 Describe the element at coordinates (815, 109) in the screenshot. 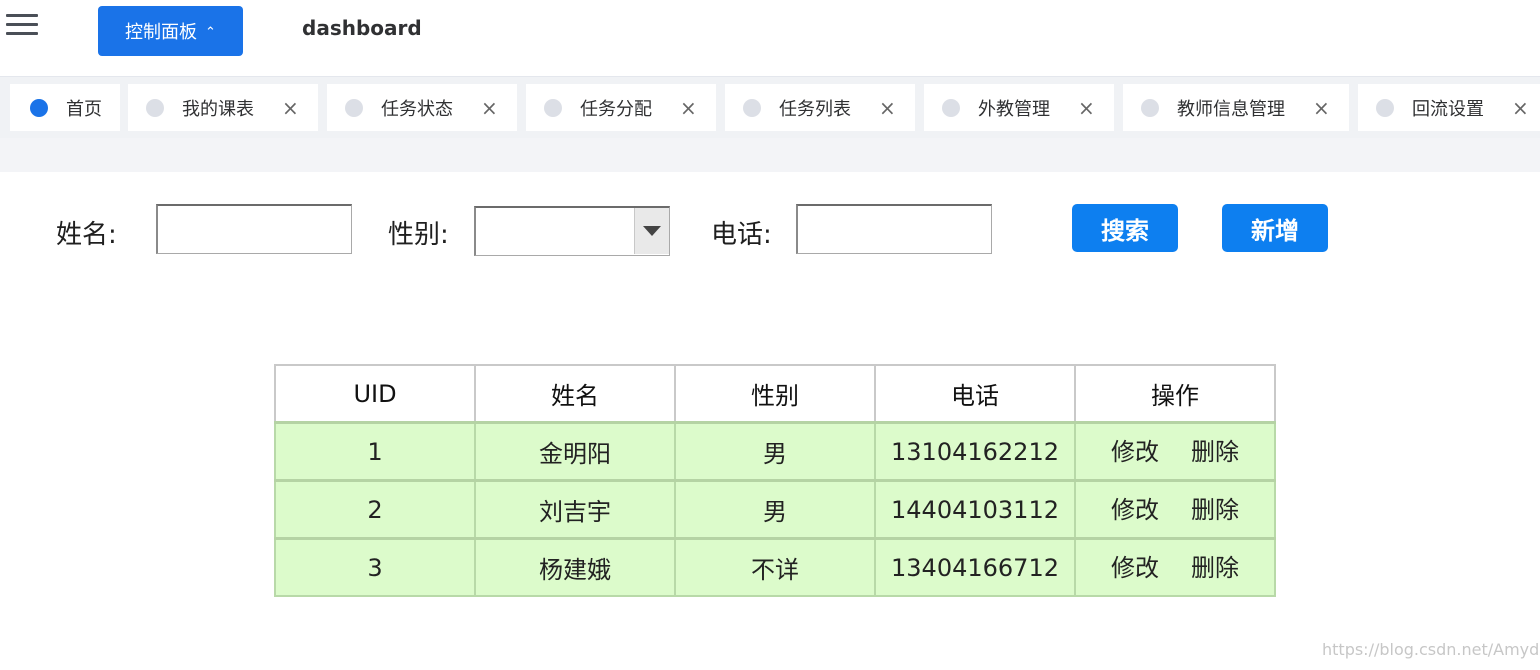

I see `tag-label: 任务列表` at that location.